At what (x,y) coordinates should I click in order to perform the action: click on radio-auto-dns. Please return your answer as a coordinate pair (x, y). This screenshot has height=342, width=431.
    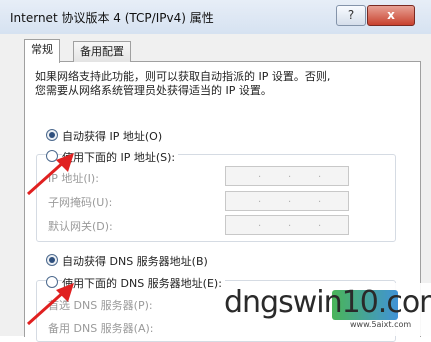
    Looking at the image, I should click on (52, 260).